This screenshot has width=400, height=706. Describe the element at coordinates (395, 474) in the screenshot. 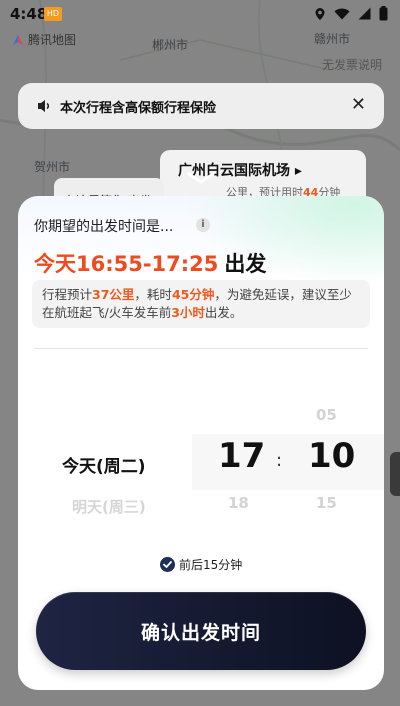

I see `side-handle` at that location.